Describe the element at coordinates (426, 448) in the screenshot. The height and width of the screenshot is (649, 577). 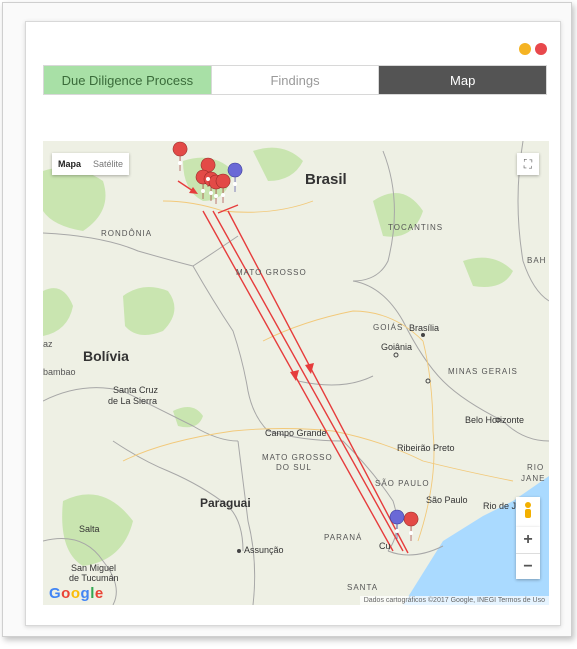
I see `map-label-ribeirao-preto: Ribeirão Preto` at that location.